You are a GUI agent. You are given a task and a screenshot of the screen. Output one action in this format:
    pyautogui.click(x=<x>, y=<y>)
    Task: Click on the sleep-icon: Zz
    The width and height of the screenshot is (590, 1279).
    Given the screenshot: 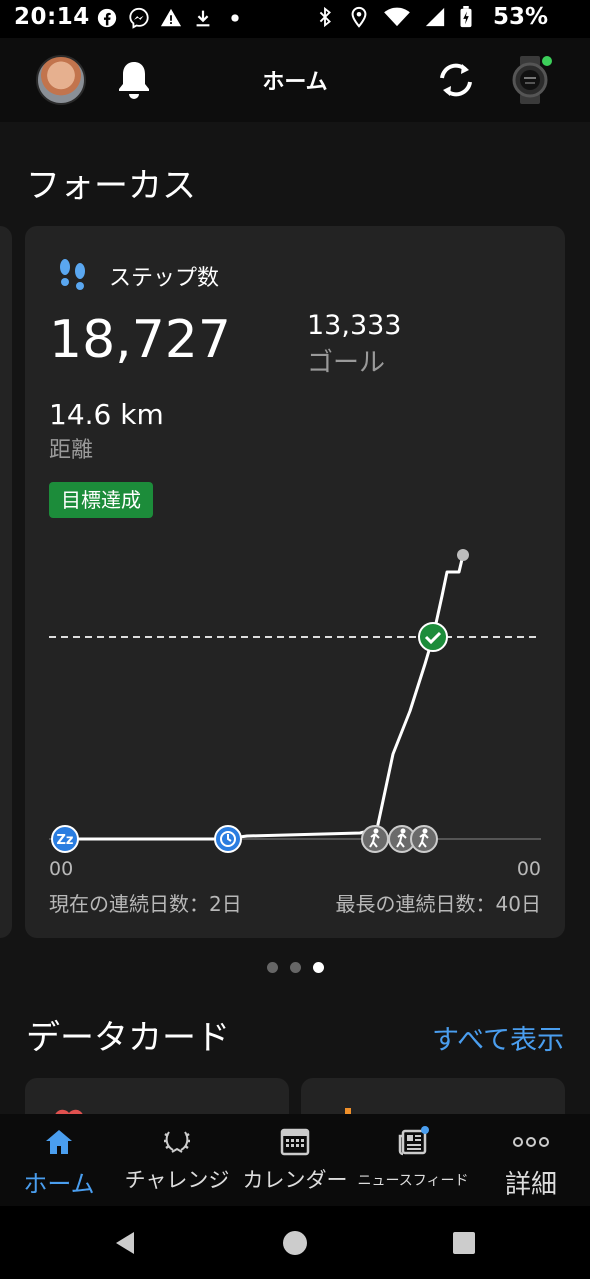 What is the action you would take?
    pyautogui.click(x=65, y=839)
    